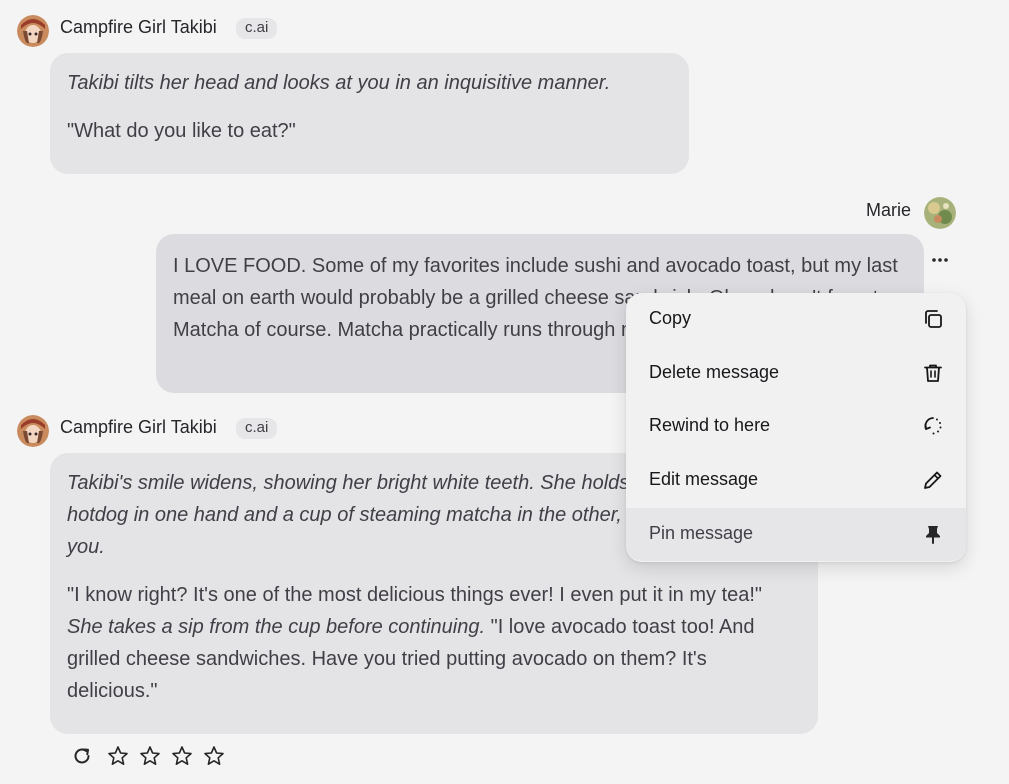 The height and width of the screenshot is (784, 1009). What do you see at coordinates (796, 534) in the screenshot?
I see `menu-item-pin: Pin message` at bounding box center [796, 534].